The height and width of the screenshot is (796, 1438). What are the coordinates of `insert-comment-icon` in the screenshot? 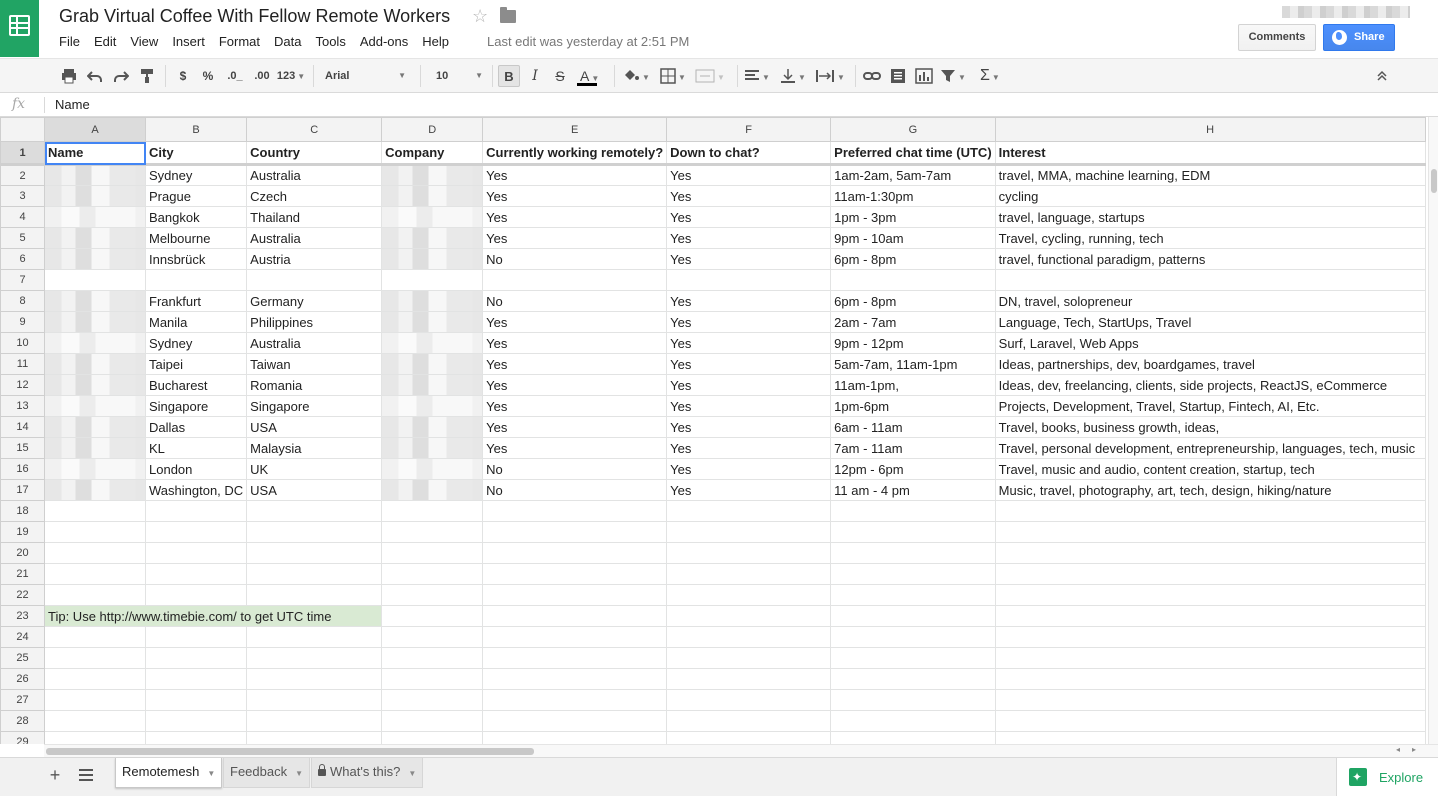 It's located at (898, 76).